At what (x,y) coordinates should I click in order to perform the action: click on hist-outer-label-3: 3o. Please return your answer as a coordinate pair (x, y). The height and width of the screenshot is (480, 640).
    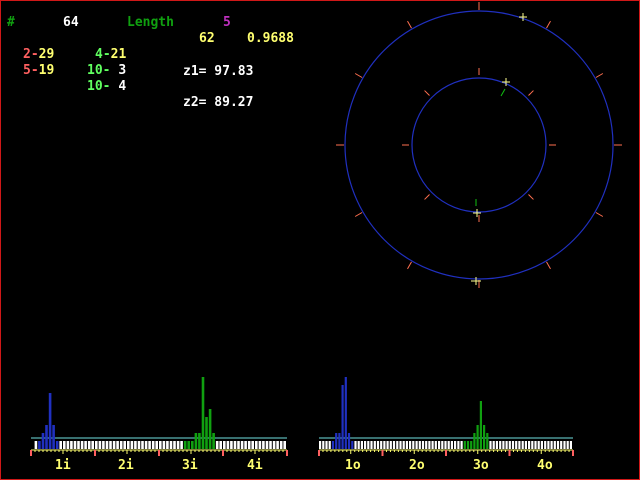
    Looking at the image, I should click on (481, 465).